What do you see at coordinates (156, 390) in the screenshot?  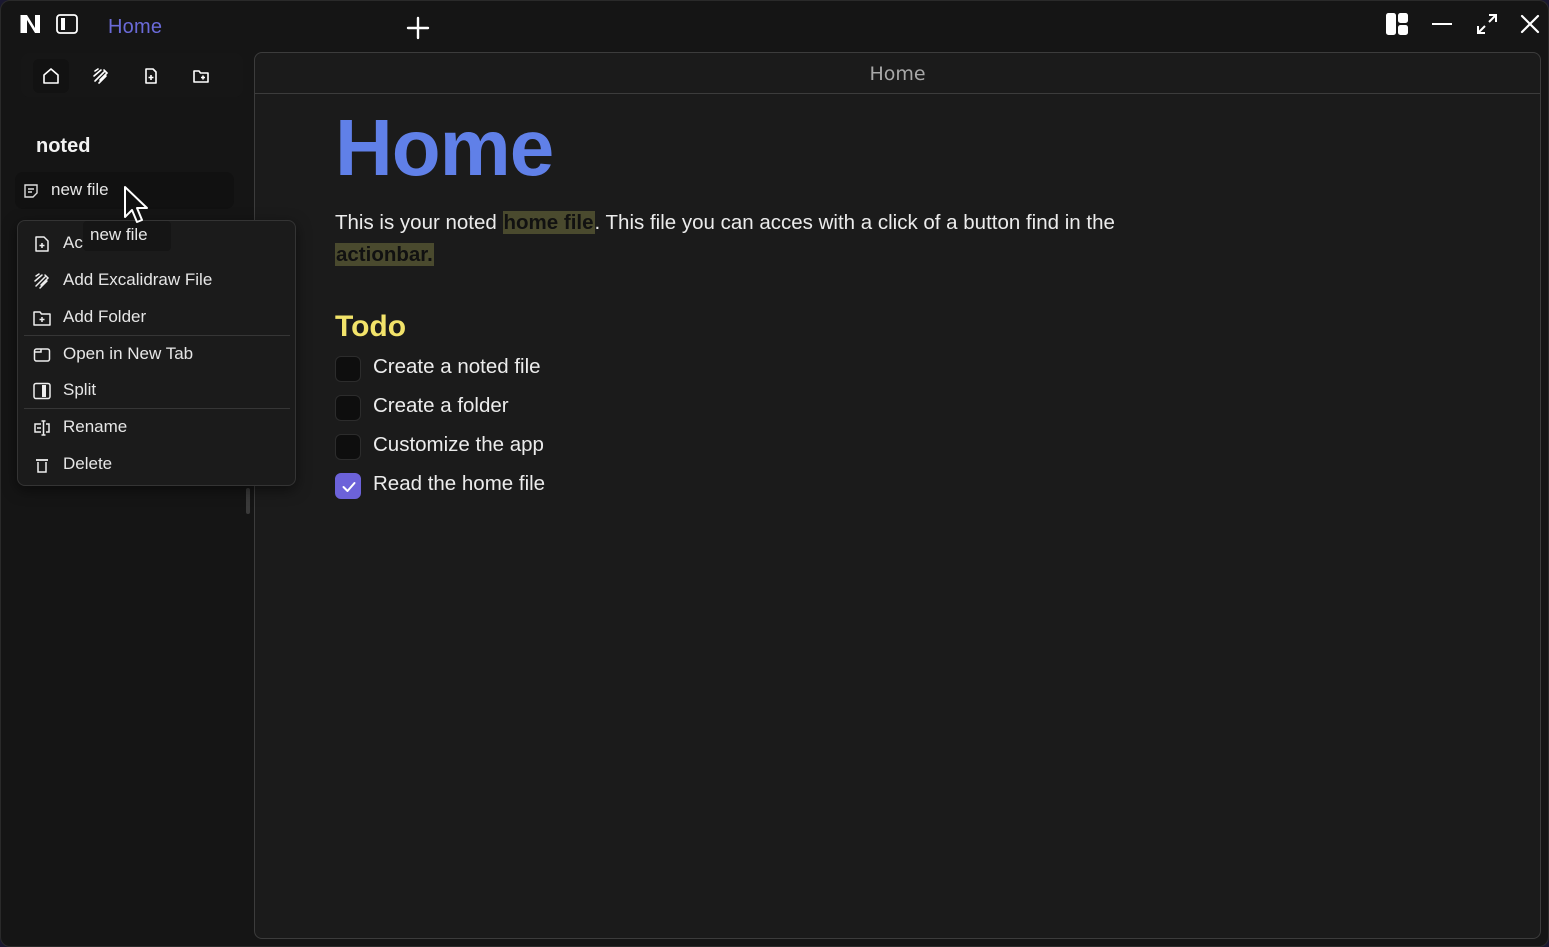 I see `menu-item-split: Split` at bounding box center [156, 390].